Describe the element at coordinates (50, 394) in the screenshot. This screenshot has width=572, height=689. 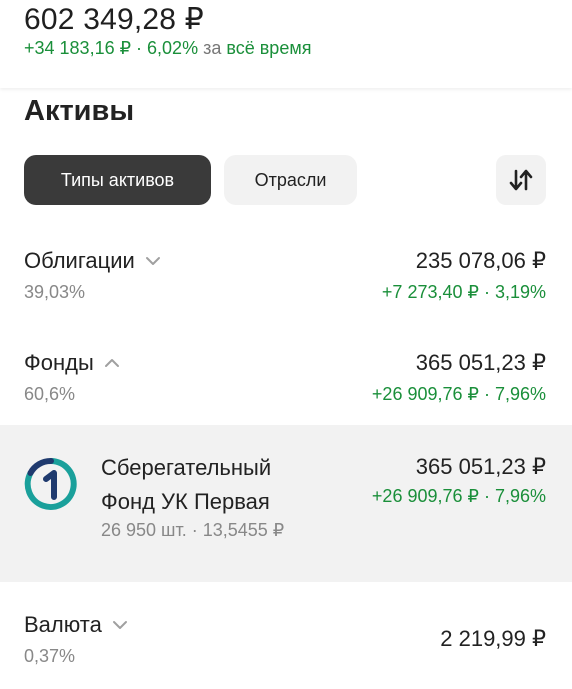
I see `asset-percent-funds: 60,6%` at that location.